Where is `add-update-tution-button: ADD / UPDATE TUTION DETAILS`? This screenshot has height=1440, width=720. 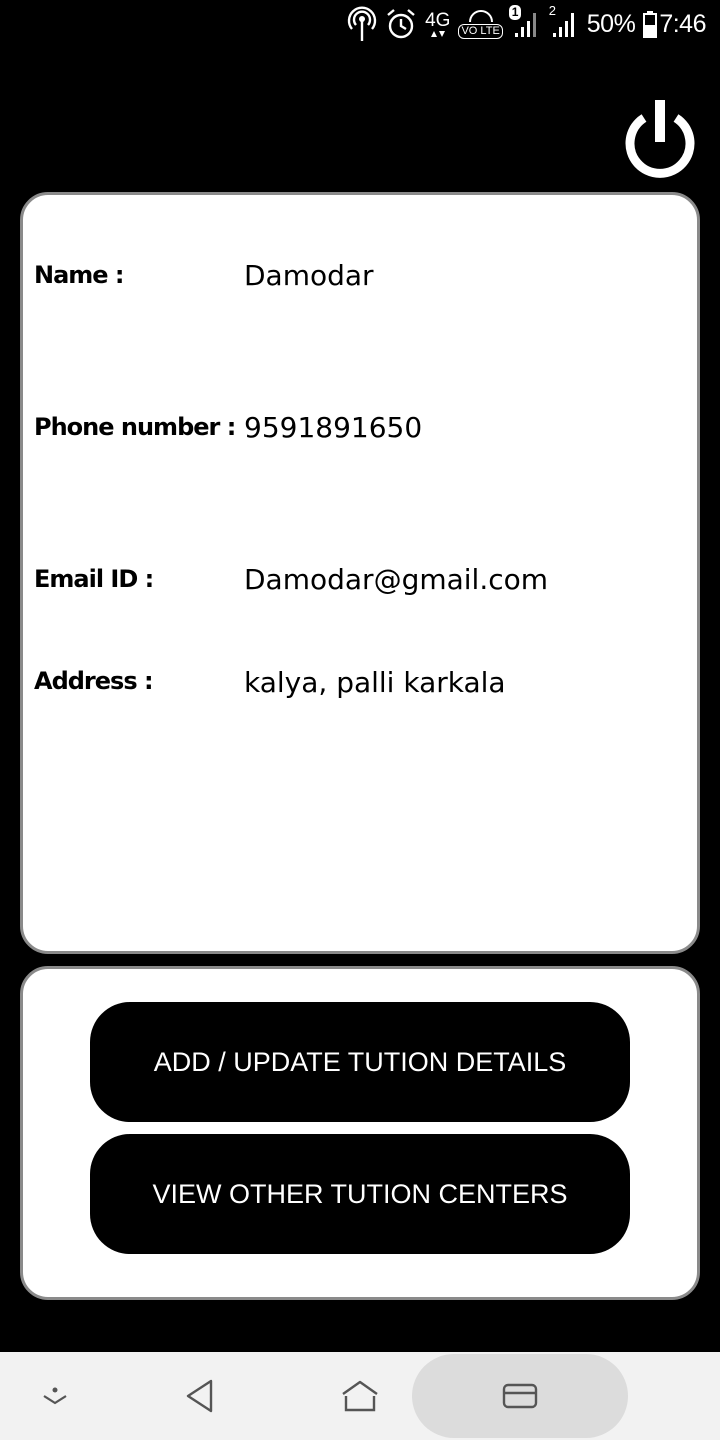 add-update-tution-button: ADD / UPDATE TUTION DETAILS is located at coordinates (360, 1062).